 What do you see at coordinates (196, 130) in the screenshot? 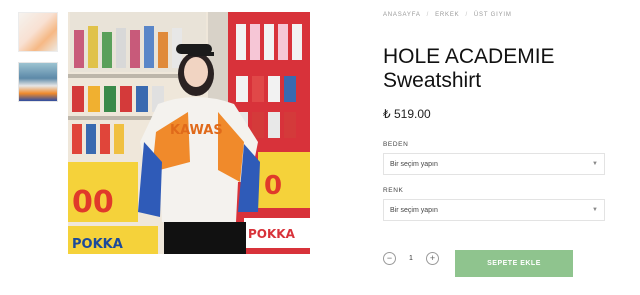
I see `svg-text: KAWAS` at bounding box center [196, 130].